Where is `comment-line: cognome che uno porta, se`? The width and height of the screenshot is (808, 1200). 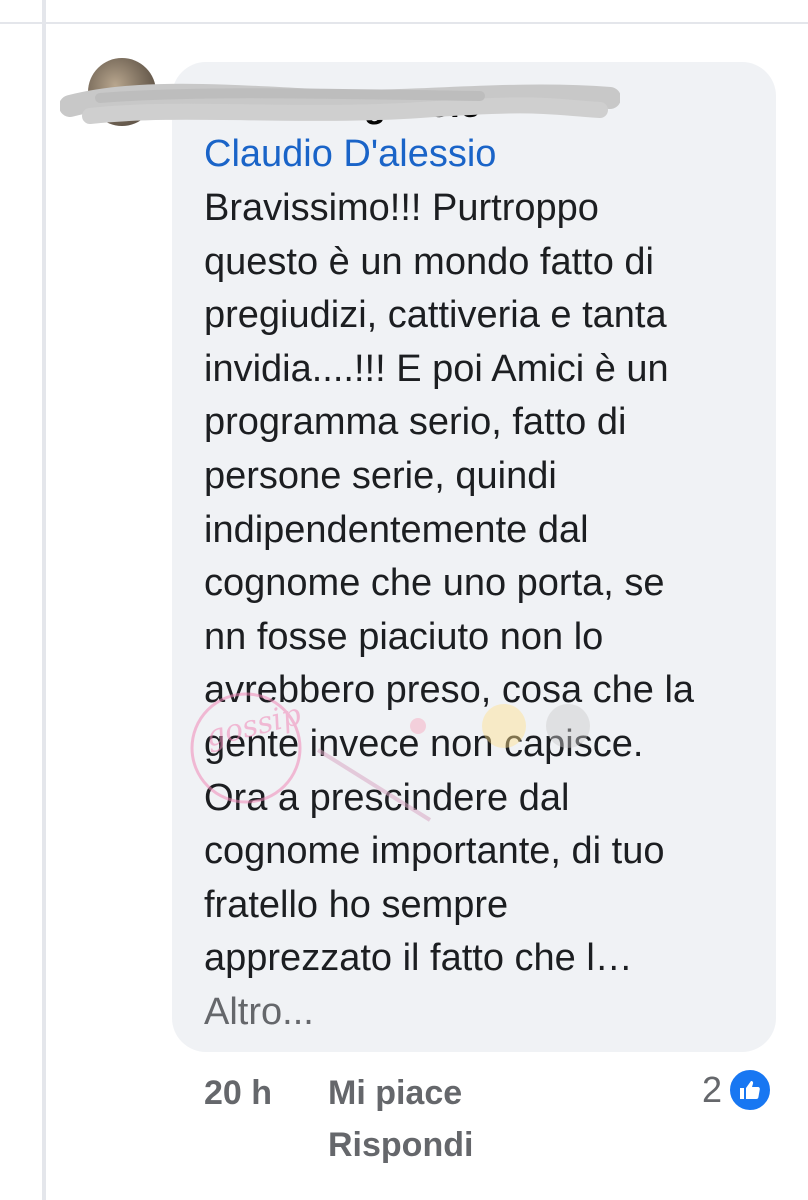 comment-line: cognome che uno porta, se is located at coordinates (434, 583).